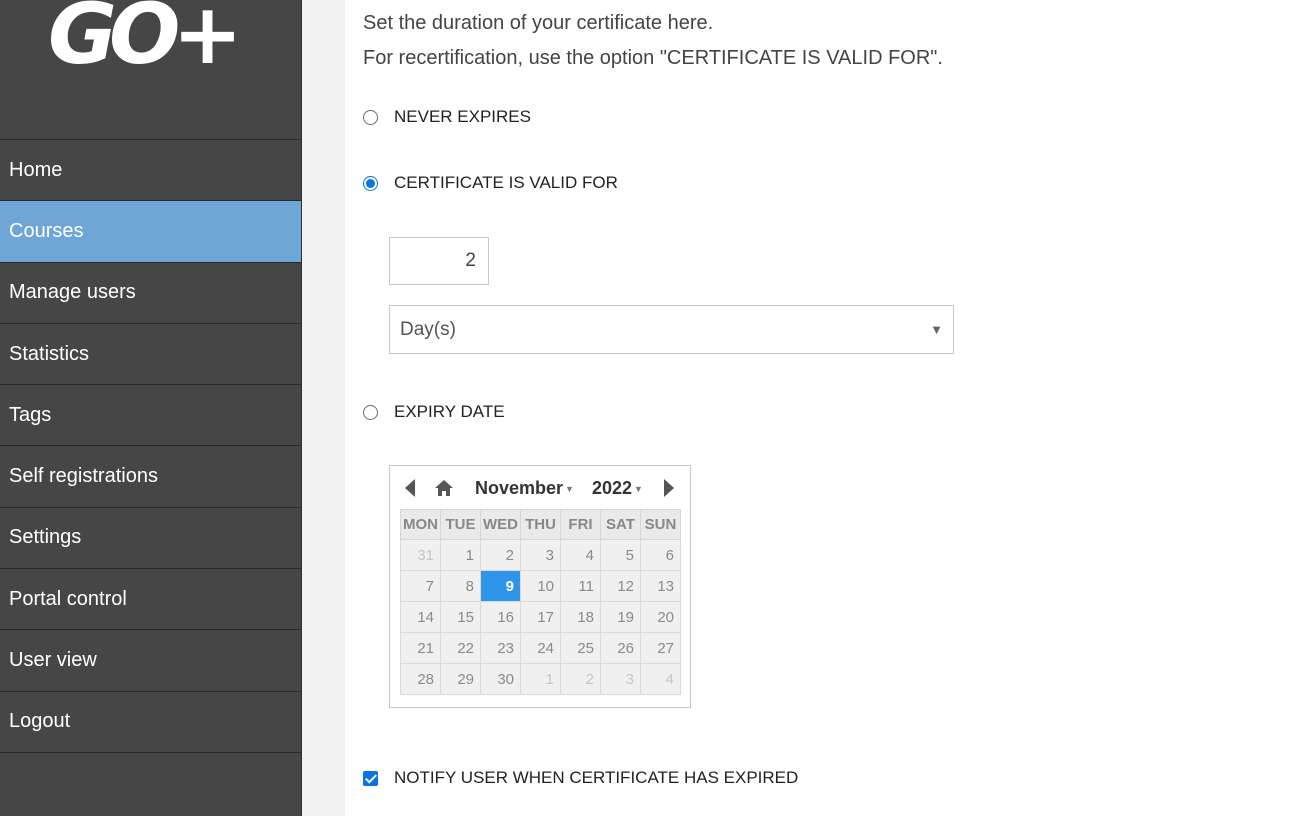  Describe the element at coordinates (936, 329) in the screenshot. I see `chevron-down-icon: ▼` at that location.